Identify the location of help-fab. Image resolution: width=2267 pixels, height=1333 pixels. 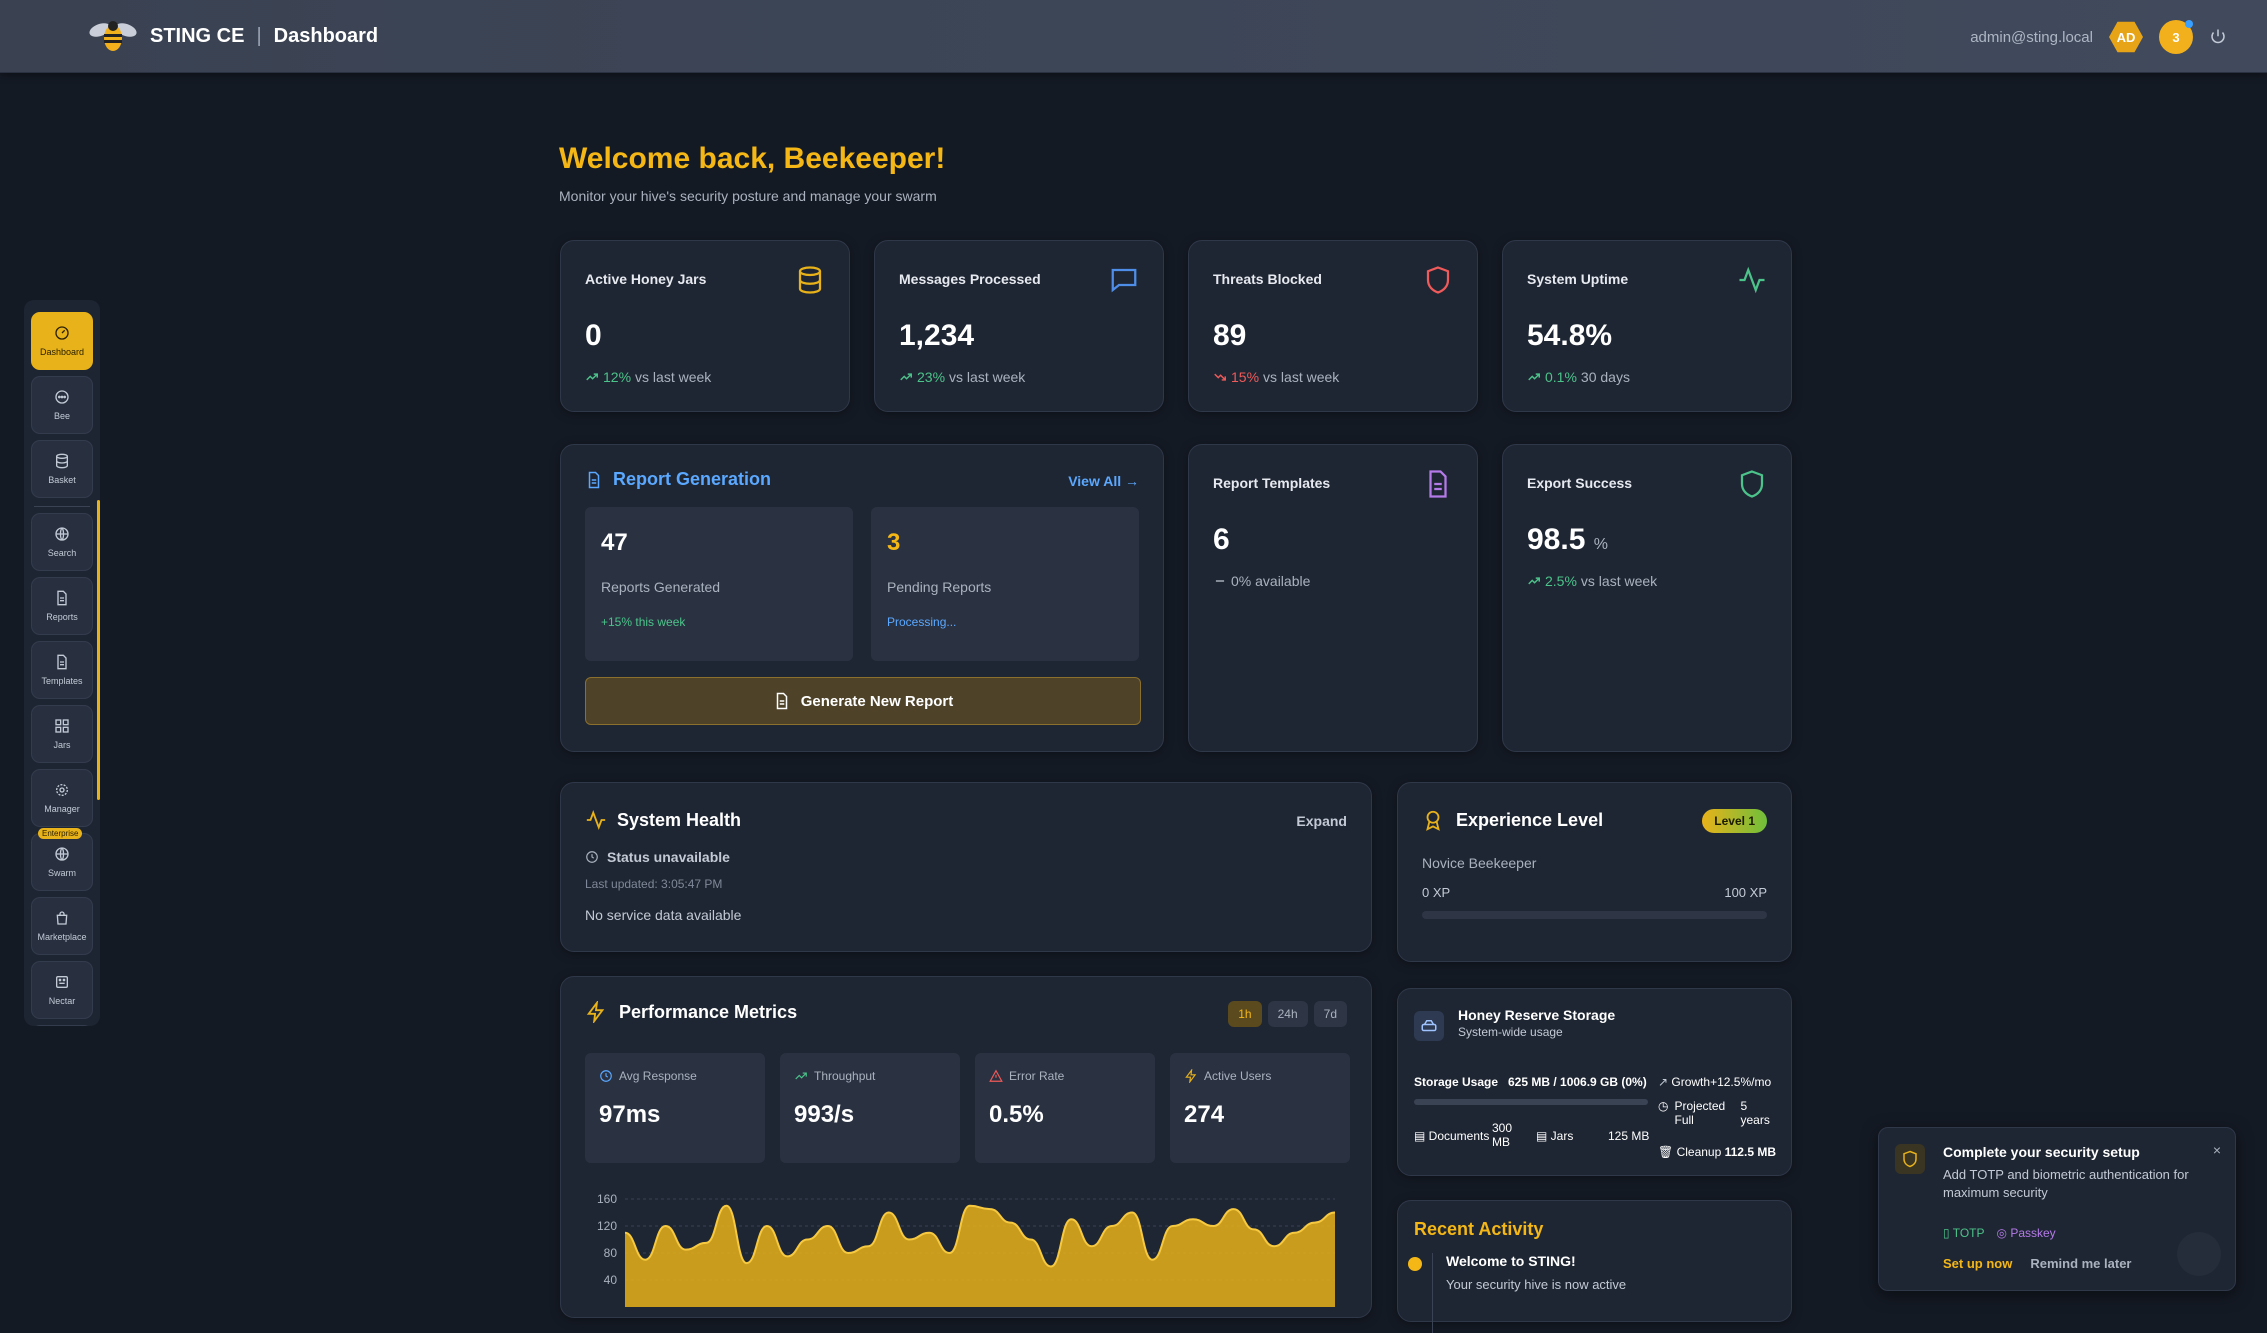
(2199, 1254).